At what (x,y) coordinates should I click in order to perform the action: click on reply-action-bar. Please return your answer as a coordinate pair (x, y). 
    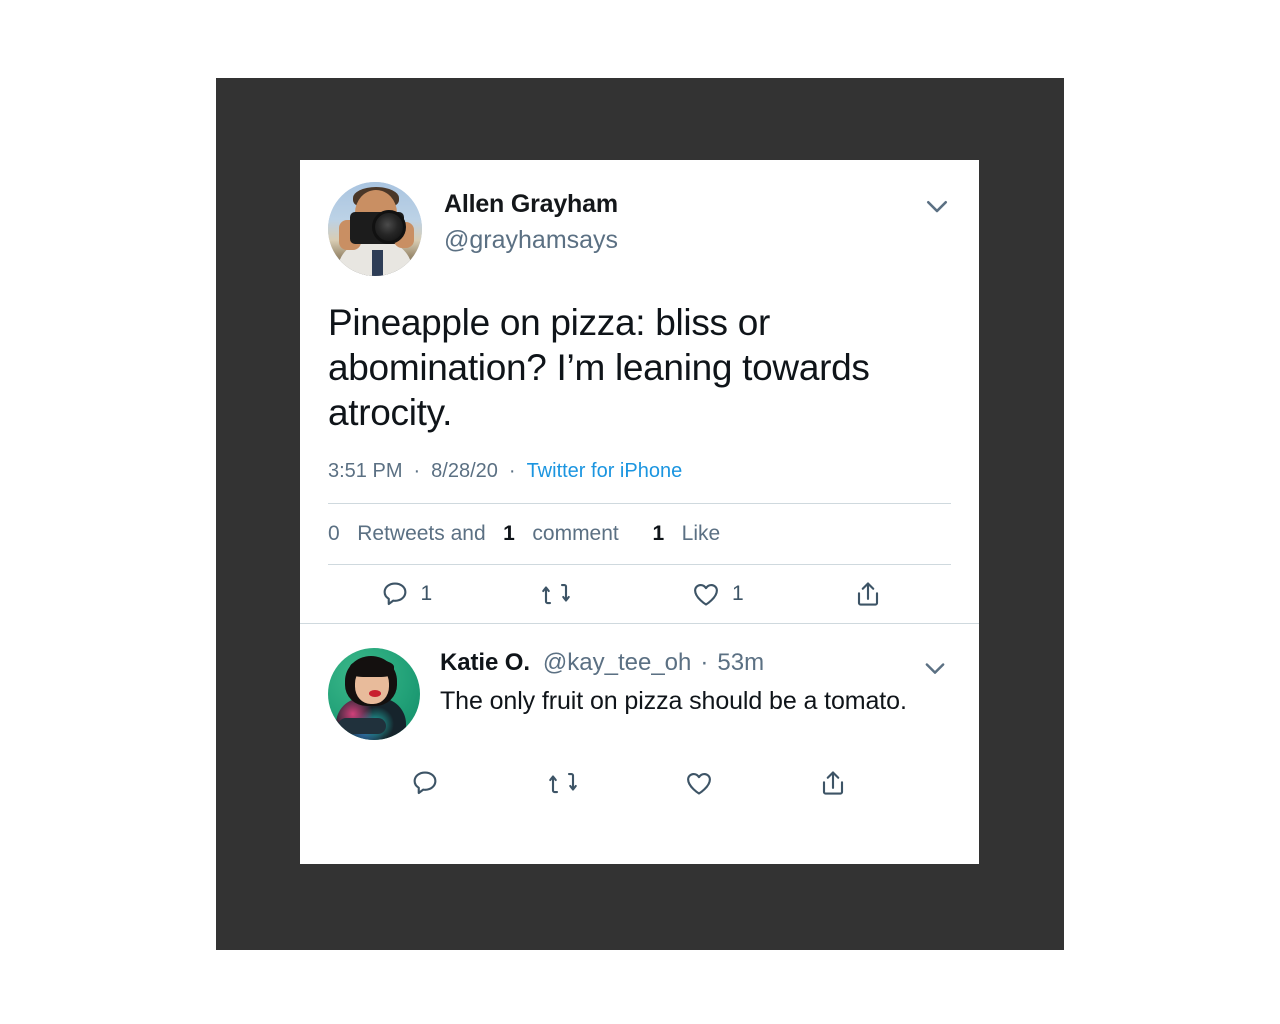
    Looking at the image, I should click on (639, 785).